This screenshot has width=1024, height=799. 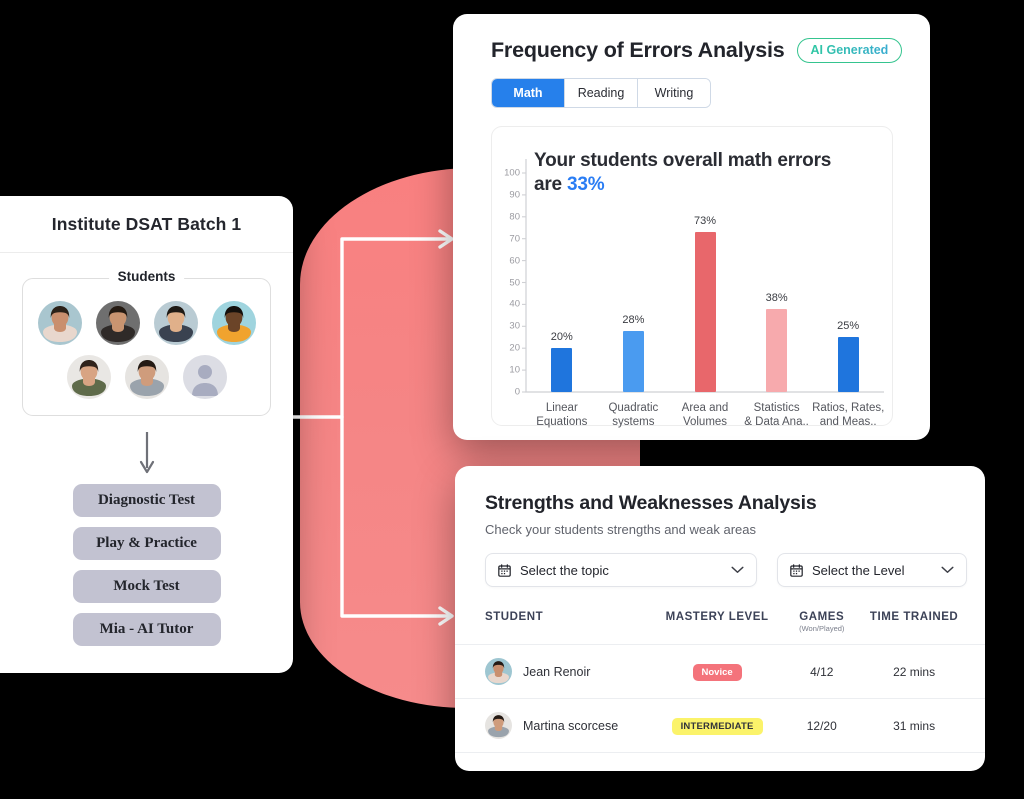 I want to click on sw-filters: Select the topic Select the Level, so click(x=720, y=562).